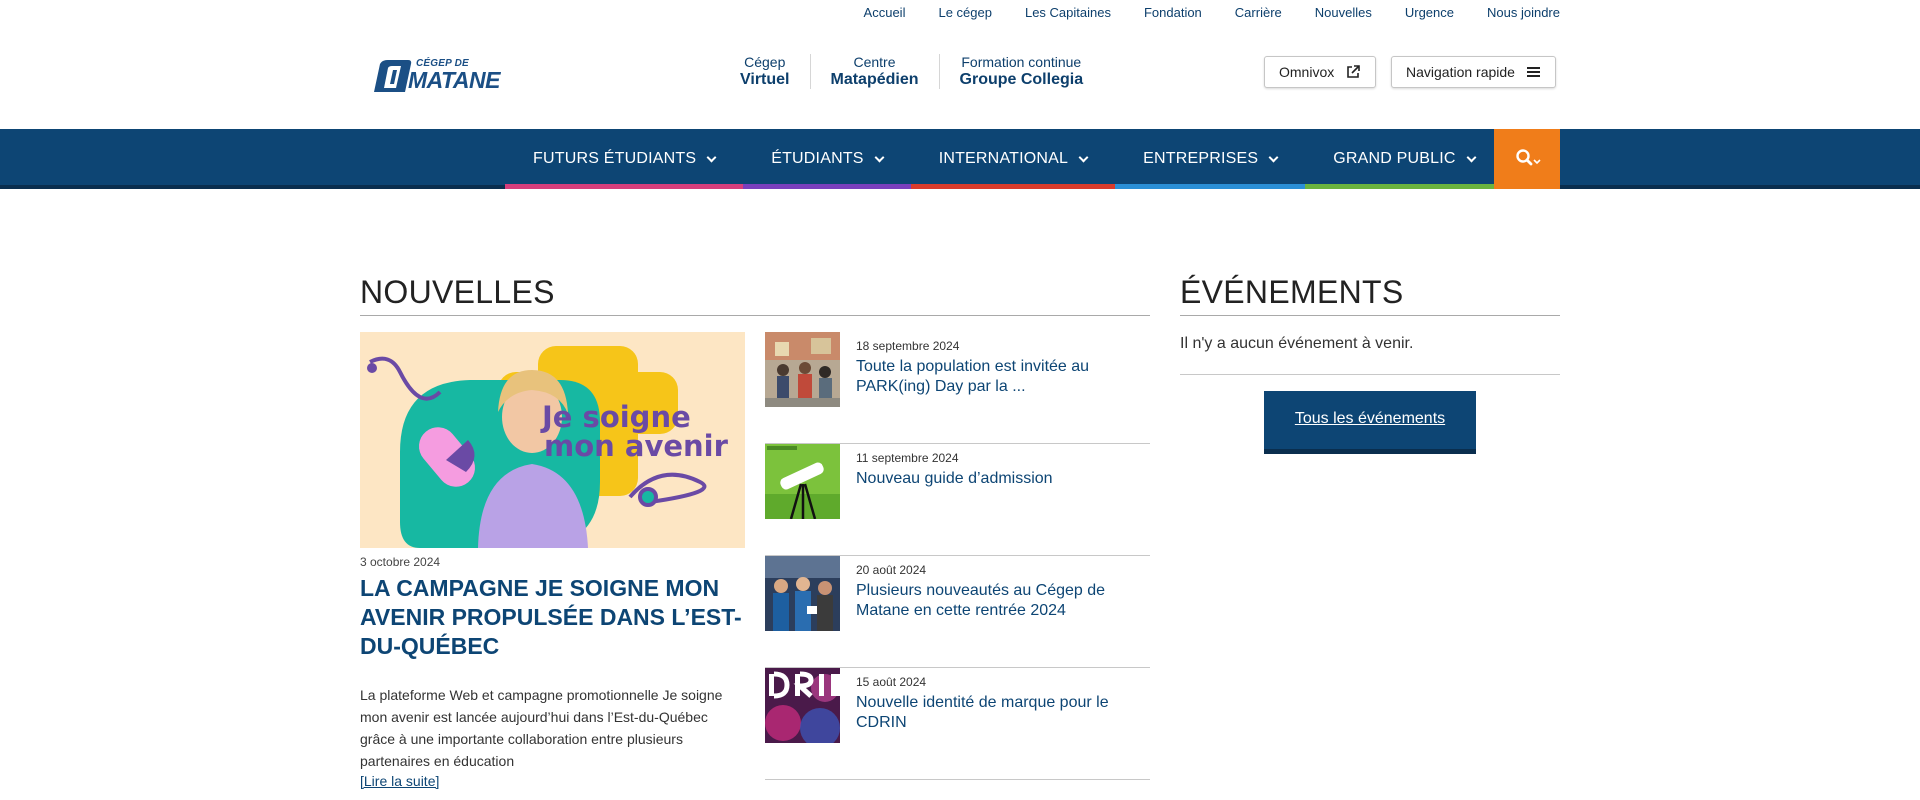 This screenshot has height=800, width=1920. What do you see at coordinates (1370, 422) in the screenshot?
I see `all-events-button: Tous les événements` at bounding box center [1370, 422].